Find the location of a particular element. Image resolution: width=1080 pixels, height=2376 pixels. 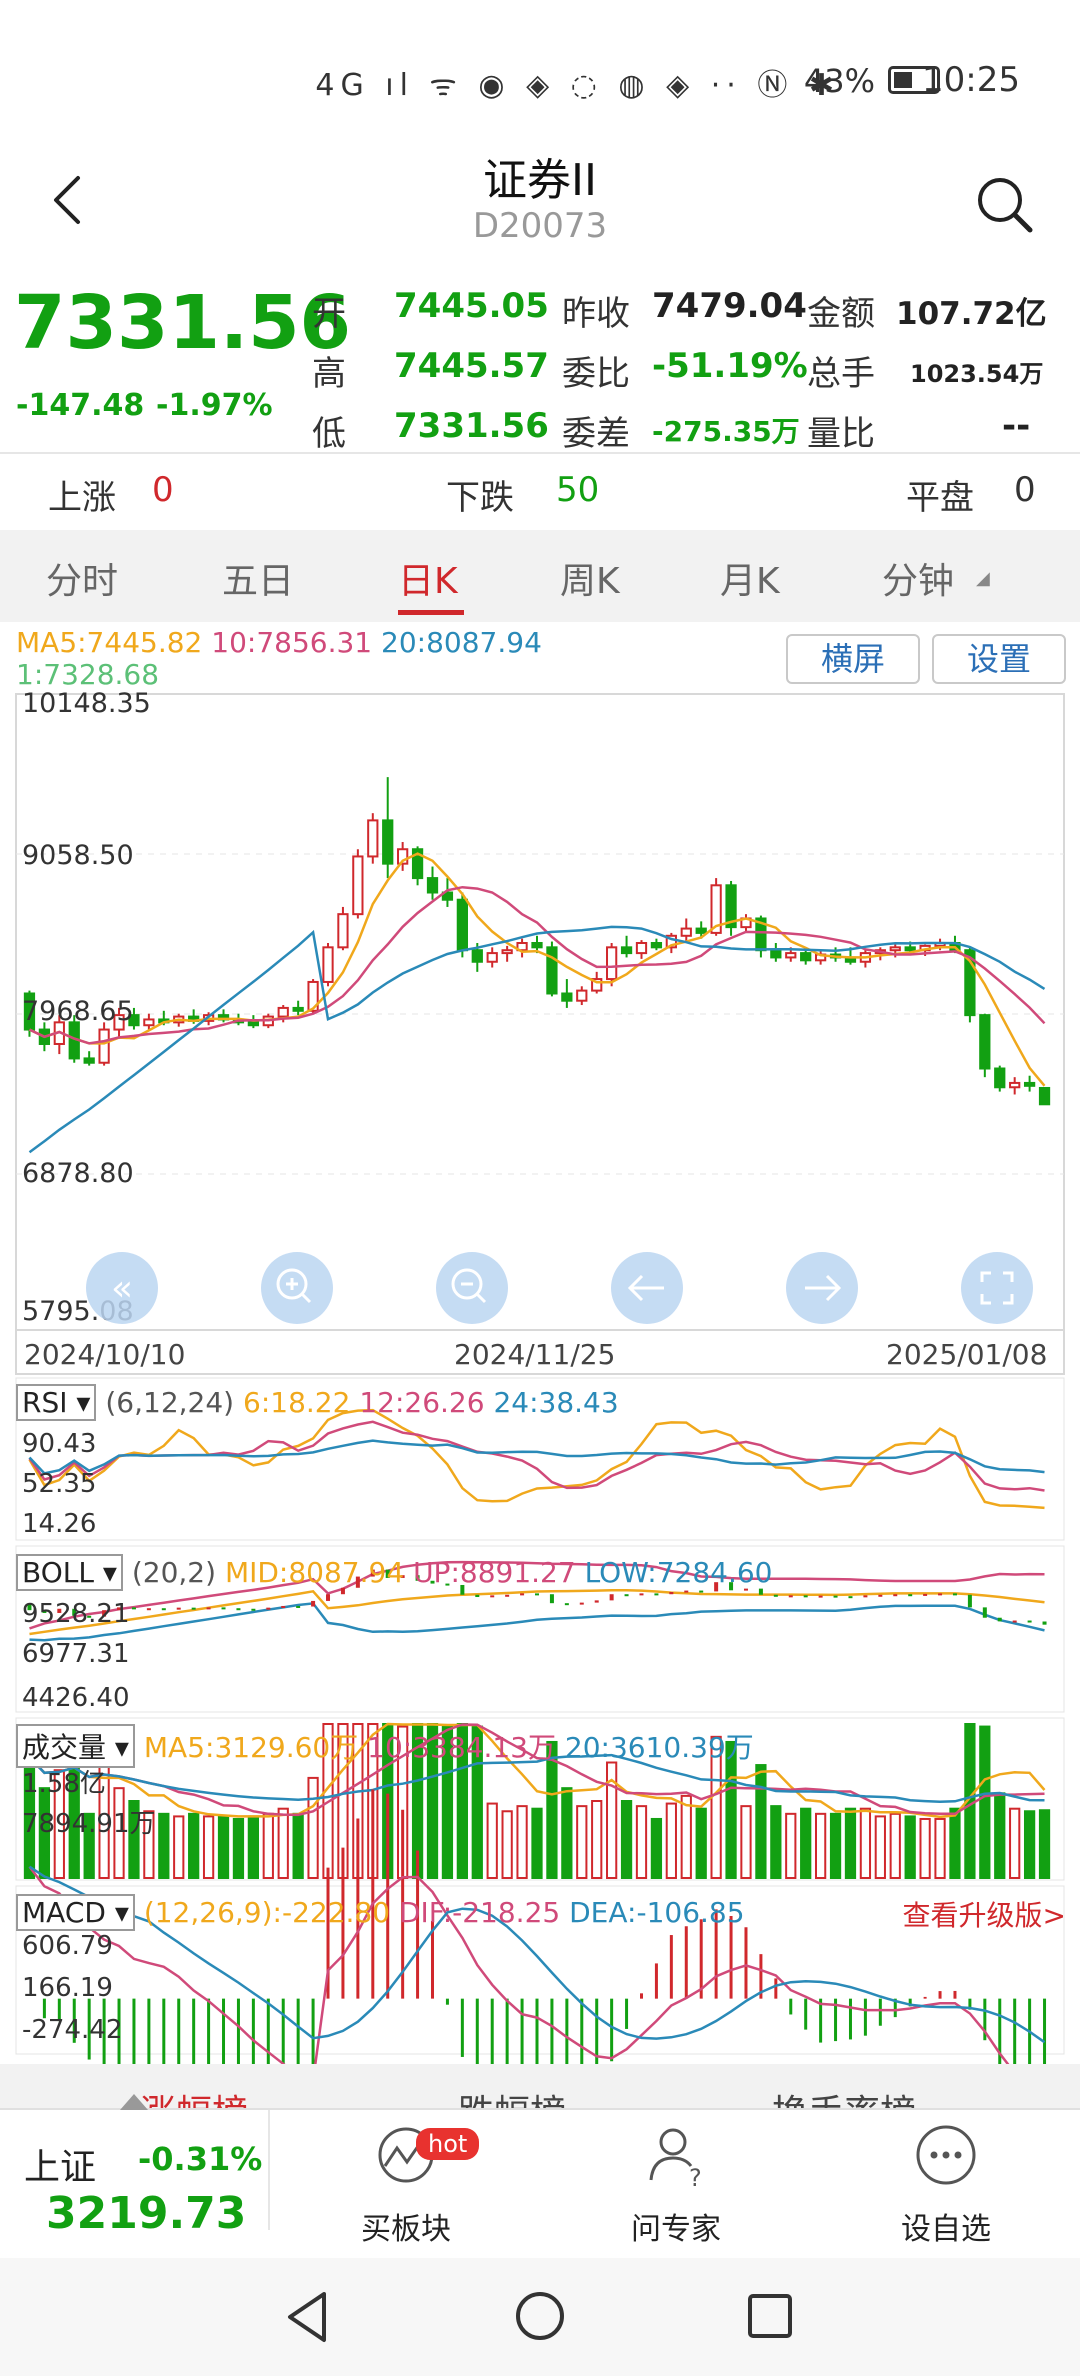

tab-five-day: 五日 is located at coordinates (258, 578).